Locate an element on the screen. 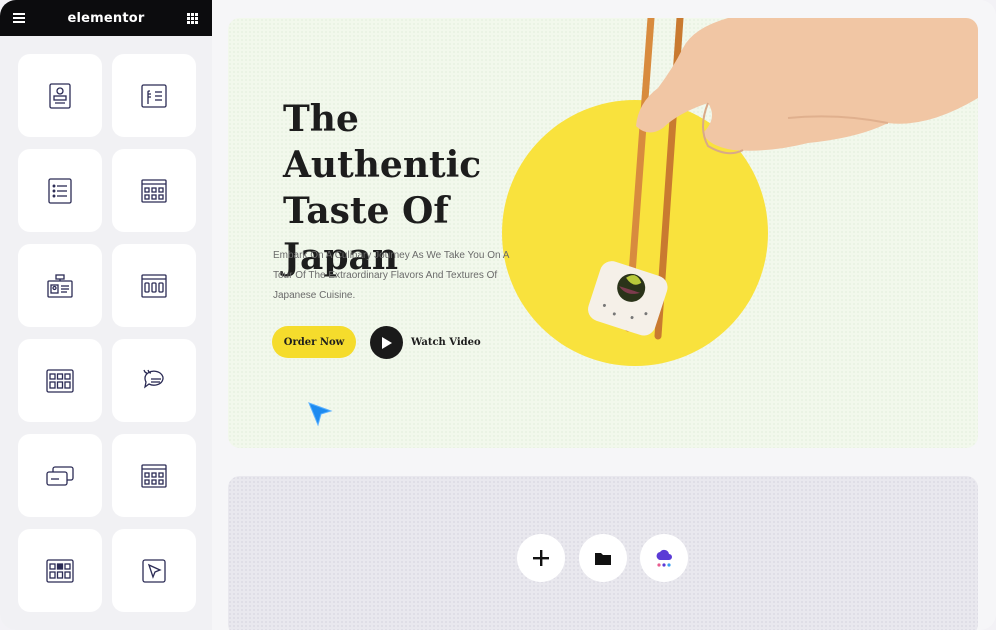 This screenshot has height=630, width=996. image-gallery-icon is located at coordinates (60, 380).